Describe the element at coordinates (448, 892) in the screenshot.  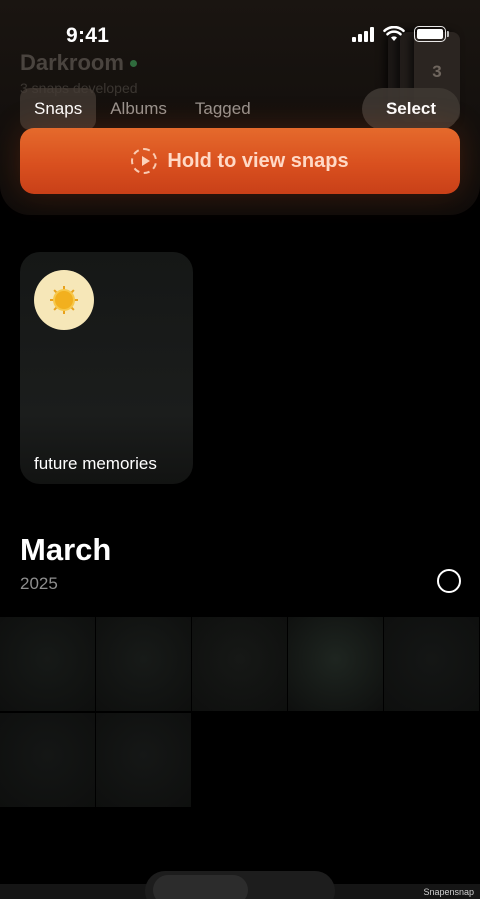
I see `watermark: Snapensnap` at that location.